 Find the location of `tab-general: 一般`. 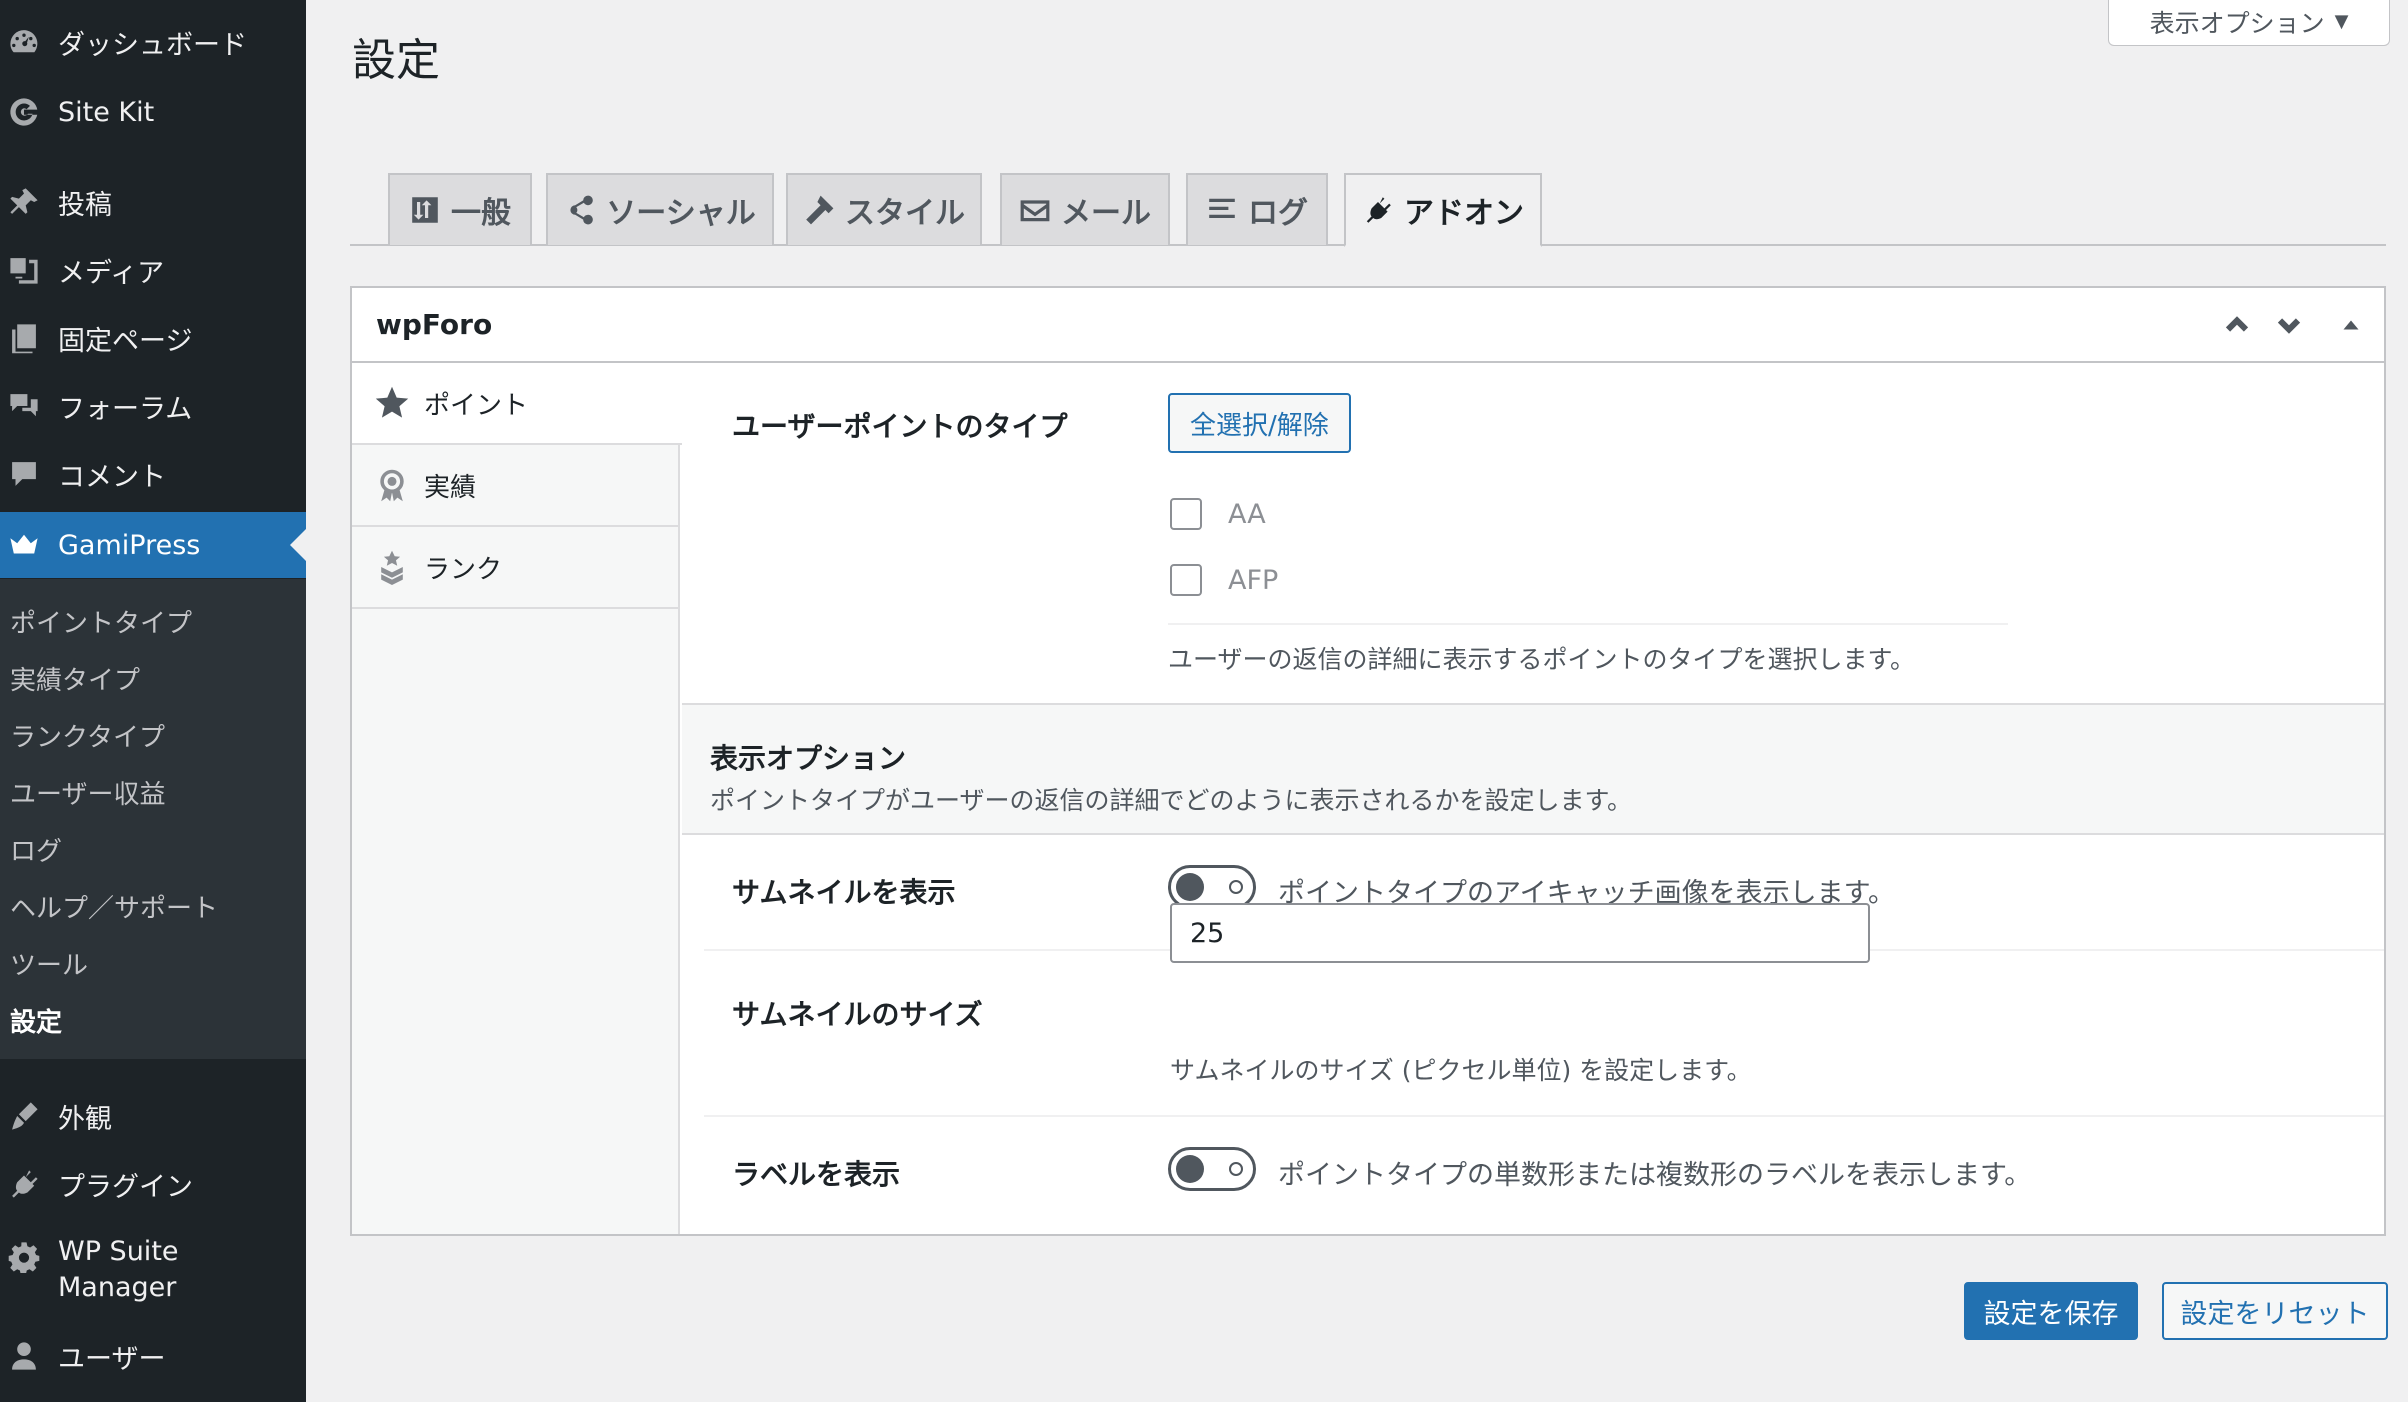

tab-general: 一般 is located at coordinates (460, 209).